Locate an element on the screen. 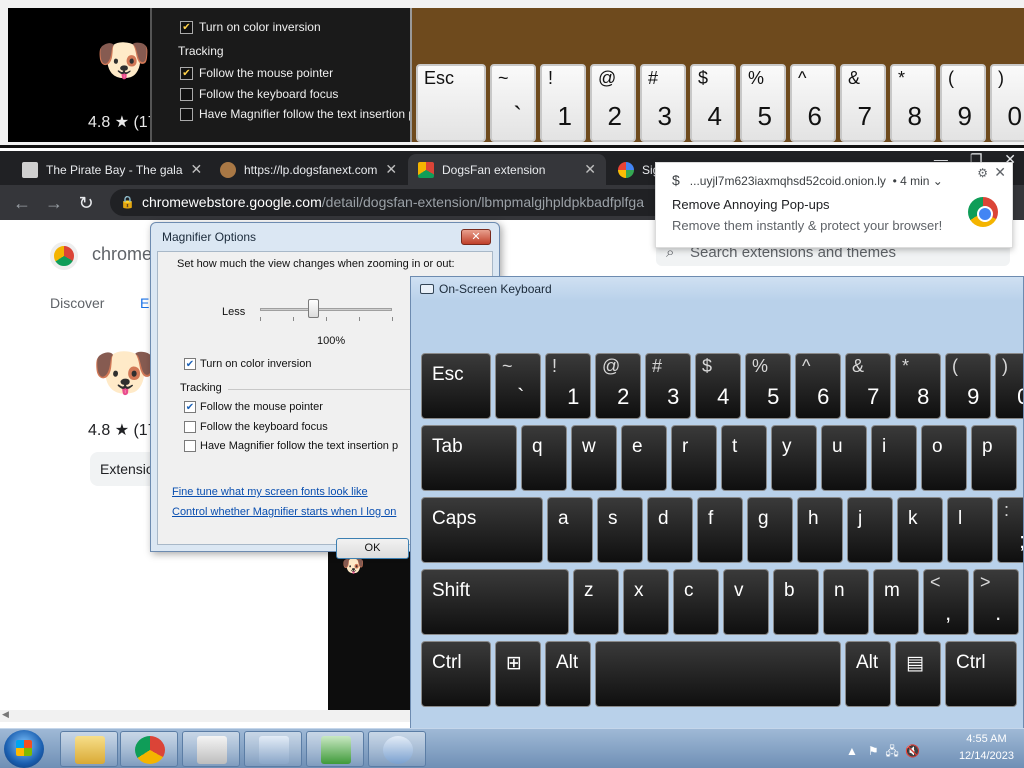 Image resolution: width=1024 pixels, height=768 pixels. follow-keyboard-checkbox is located at coordinates (190, 427).